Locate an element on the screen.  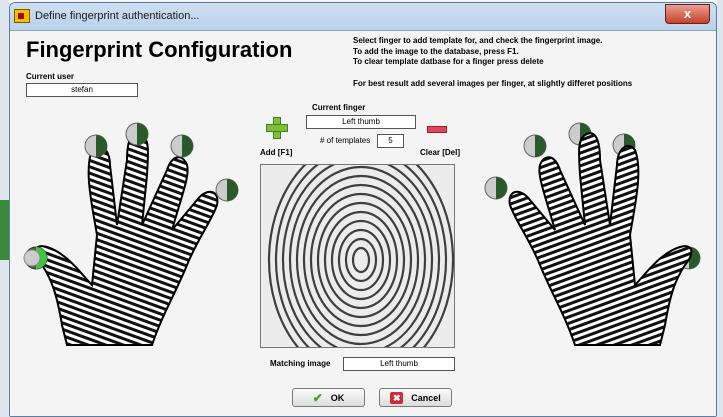
ok-button: ✔ OK is located at coordinates (328, 397).